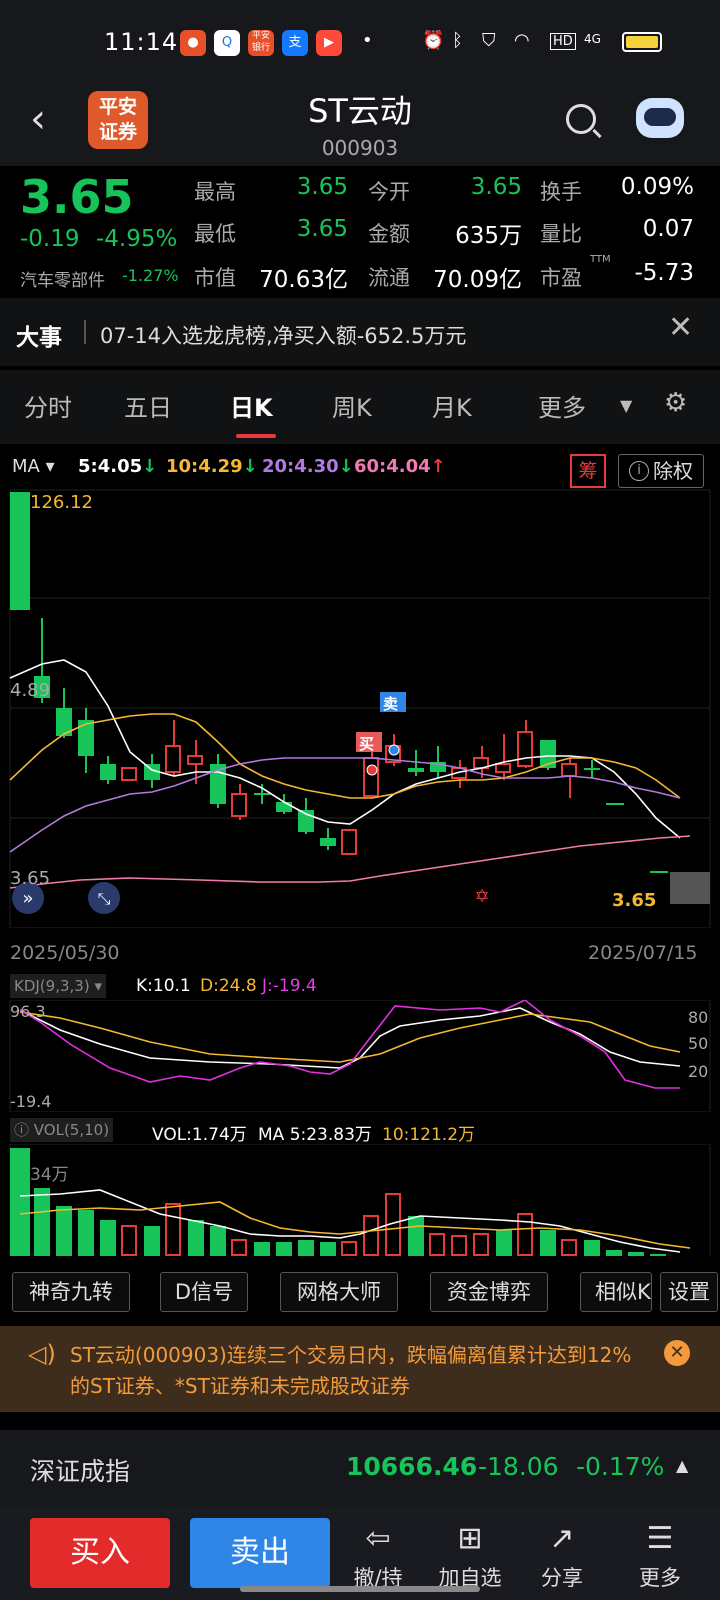  I want to click on sell-button: 卖出, so click(260, 1553).